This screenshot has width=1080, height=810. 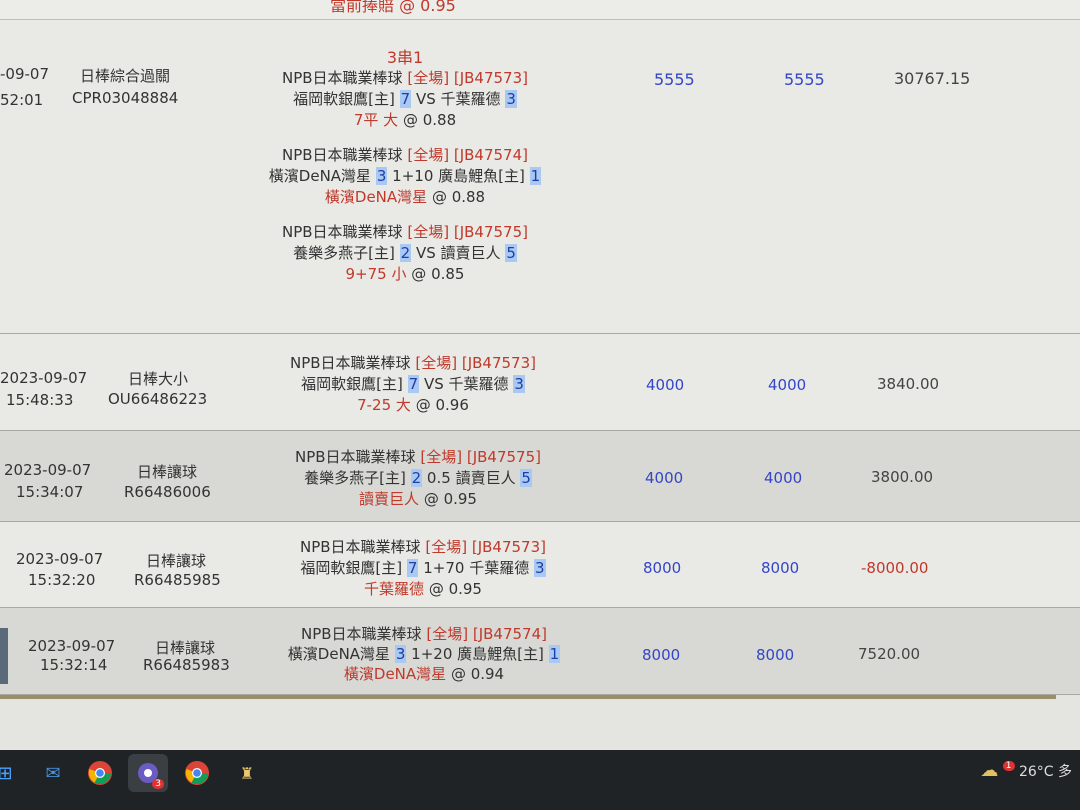 What do you see at coordinates (989, 770) in the screenshot?
I see `weather-icon: ☁` at bounding box center [989, 770].